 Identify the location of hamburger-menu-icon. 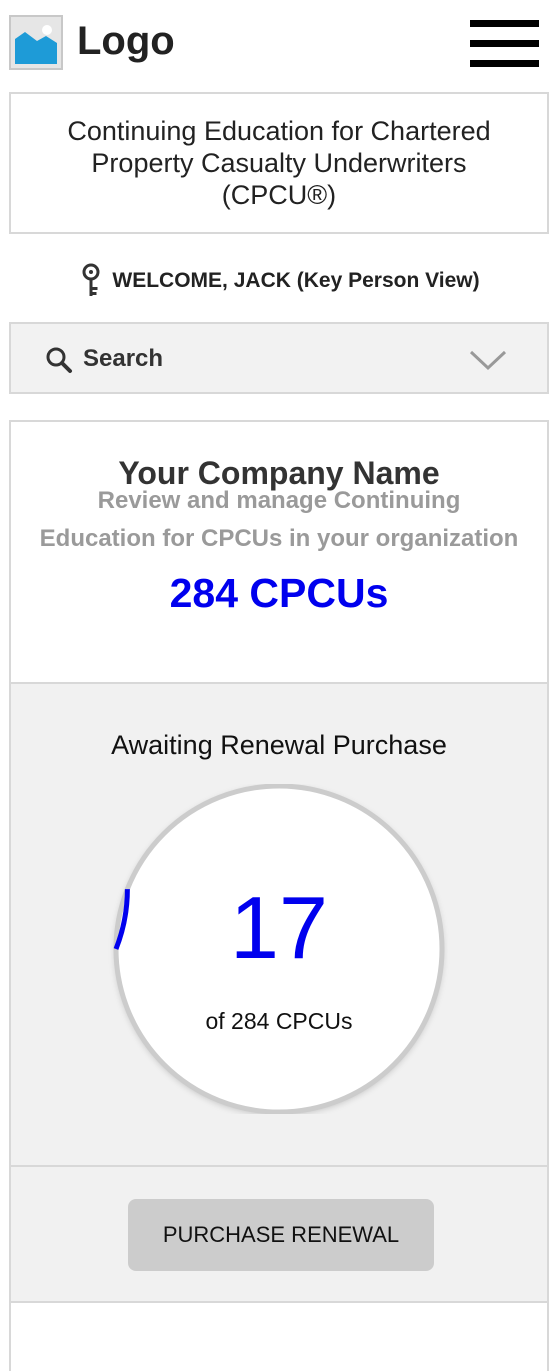
(504, 44).